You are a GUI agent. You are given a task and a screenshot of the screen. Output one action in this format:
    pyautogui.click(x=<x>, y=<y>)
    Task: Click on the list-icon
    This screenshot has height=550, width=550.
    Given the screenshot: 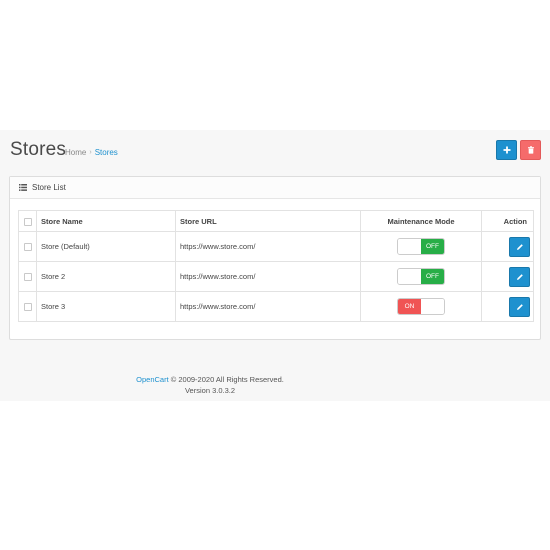 What is the action you would take?
    pyautogui.click(x=23, y=187)
    